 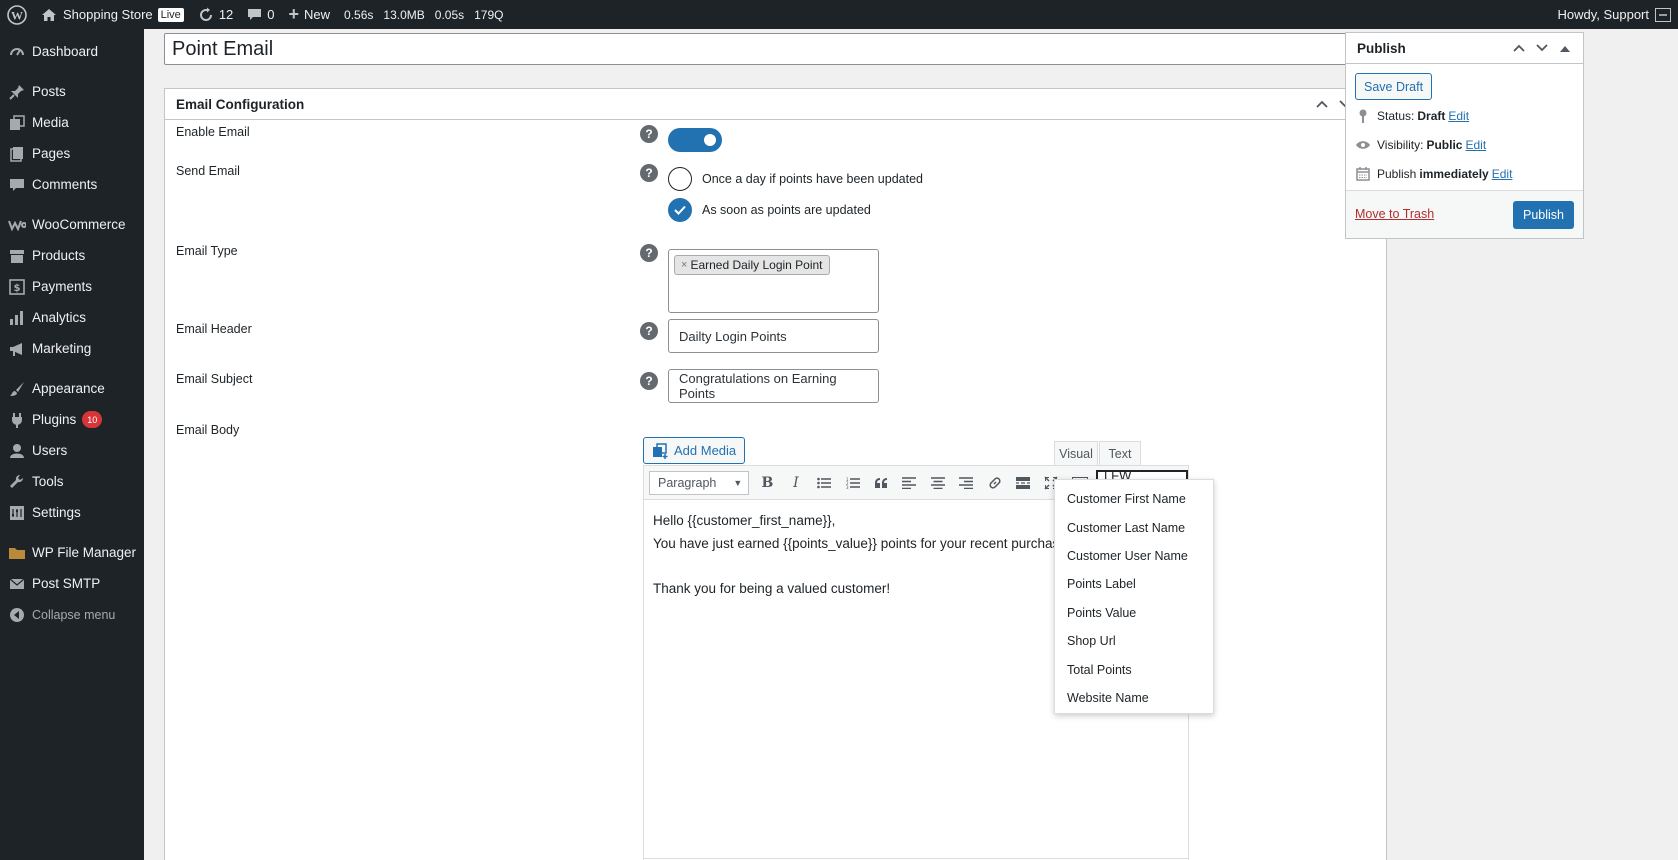 I want to click on stat-time: 0.56s, so click(x=359, y=14).